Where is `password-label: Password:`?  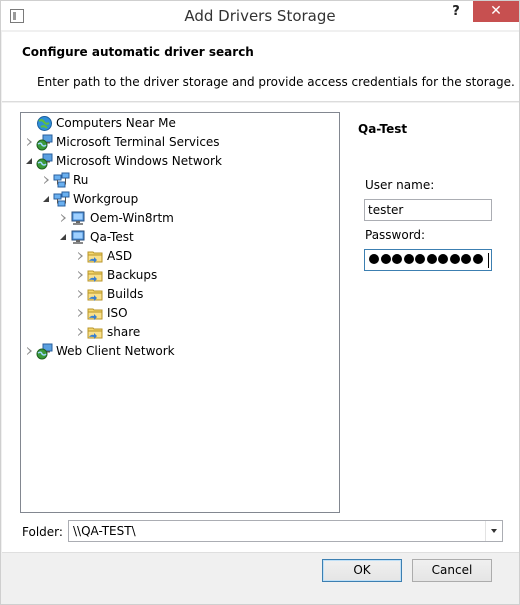
password-label: Password: is located at coordinates (395, 235).